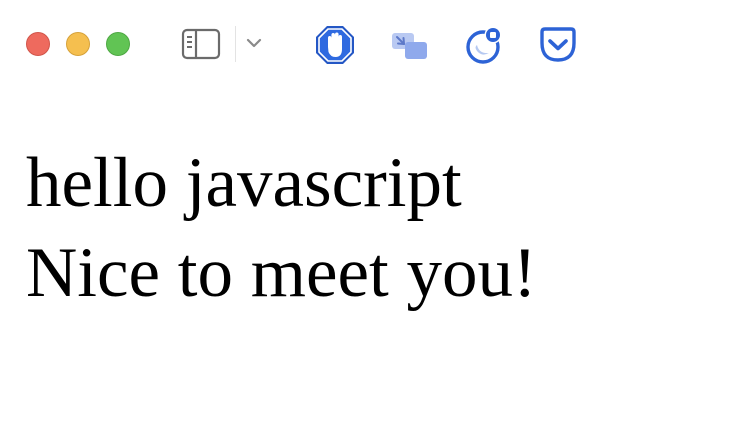  What do you see at coordinates (244, 183) in the screenshot?
I see `greeting-line: hello javascript` at bounding box center [244, 183].